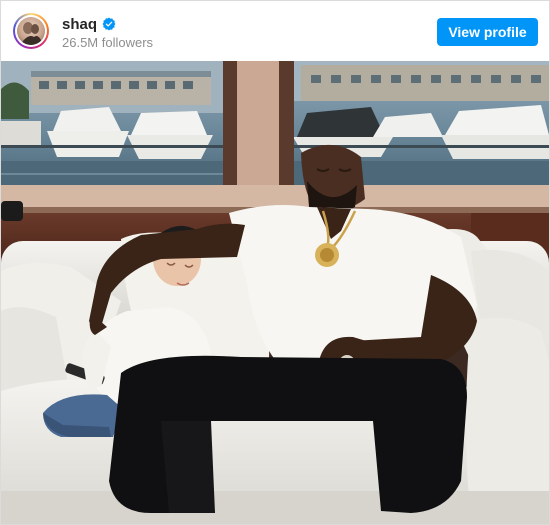 The height and width of the screenshot is (525, 550). I want to click on name-row: shaq, so click(89, 24).